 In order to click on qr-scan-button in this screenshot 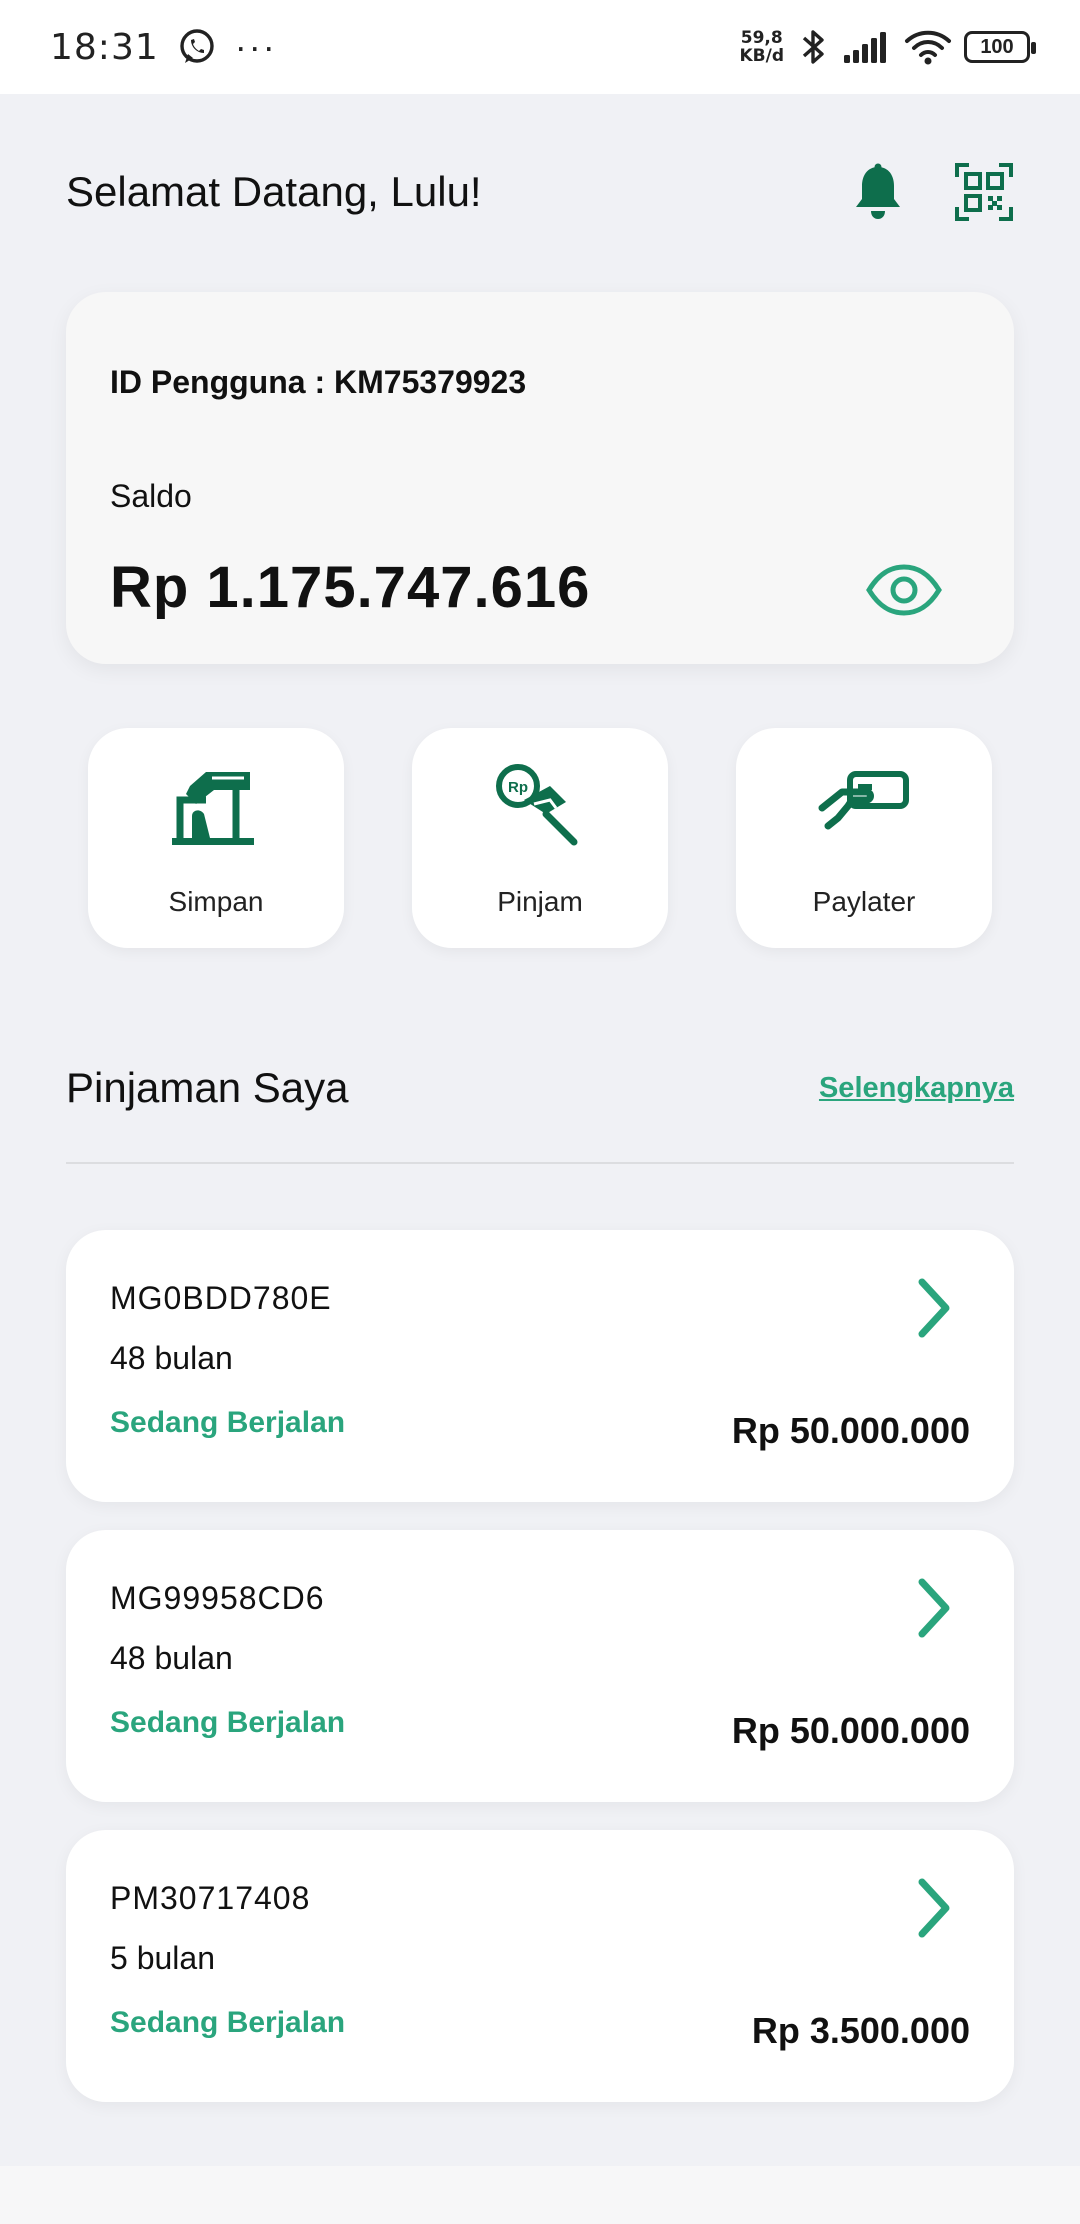, I will do `click(984, 192)`.